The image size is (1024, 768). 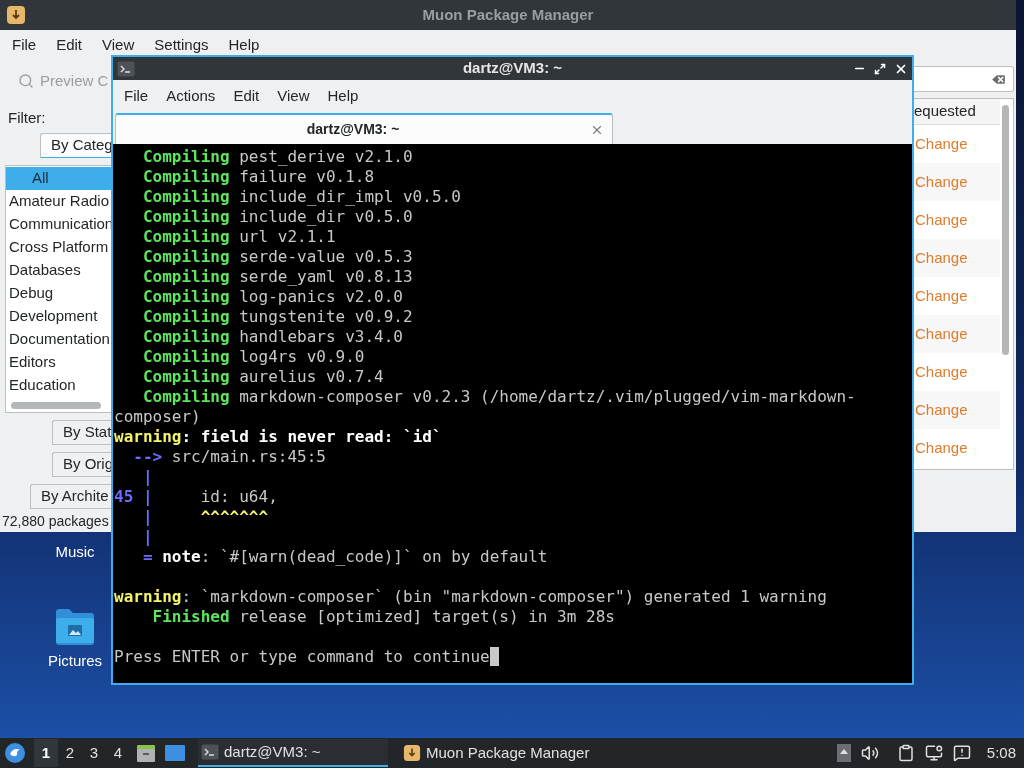 I want to click on window-title: Muon Package Manager, so click(x=508, y=14).